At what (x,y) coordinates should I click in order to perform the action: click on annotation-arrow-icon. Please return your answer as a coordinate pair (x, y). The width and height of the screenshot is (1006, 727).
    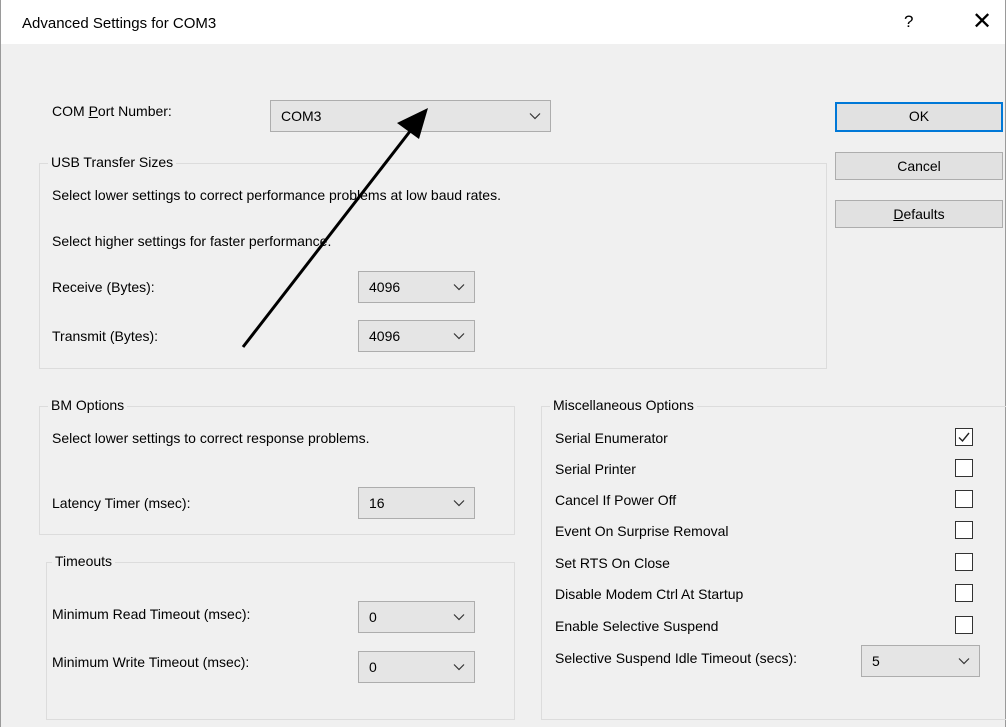
    Looking at the image, I should click on (334, 228).